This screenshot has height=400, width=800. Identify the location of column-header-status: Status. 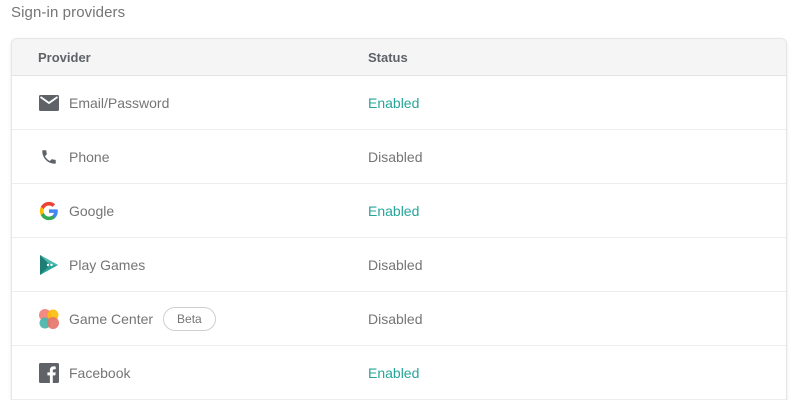
(388, 57).